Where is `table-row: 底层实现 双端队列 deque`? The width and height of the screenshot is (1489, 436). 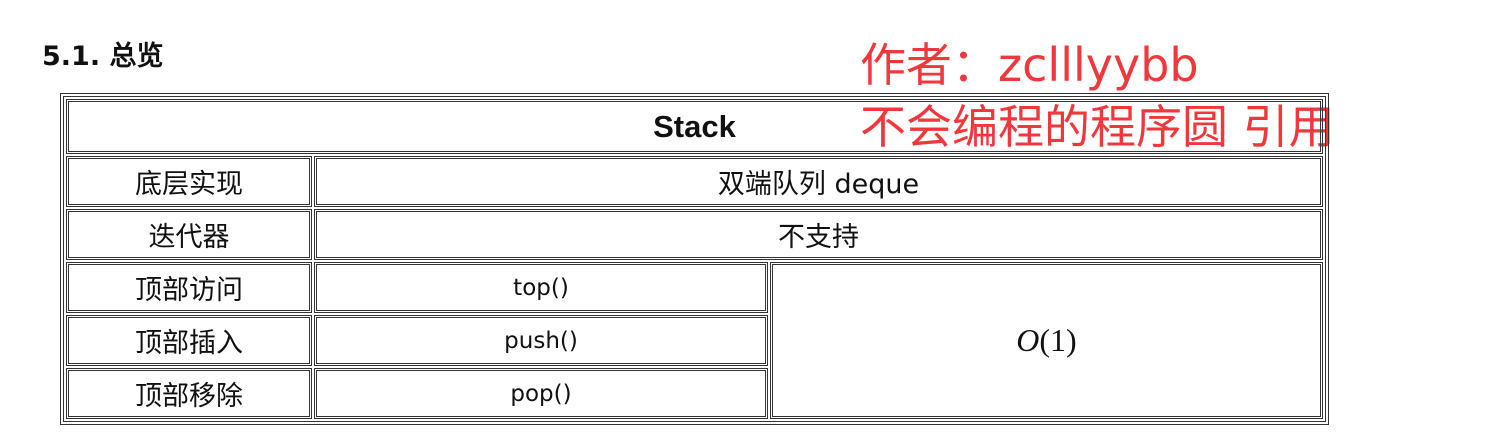
table-row: 底层实现 双端队列 deque is located at coordinates (694, 181).